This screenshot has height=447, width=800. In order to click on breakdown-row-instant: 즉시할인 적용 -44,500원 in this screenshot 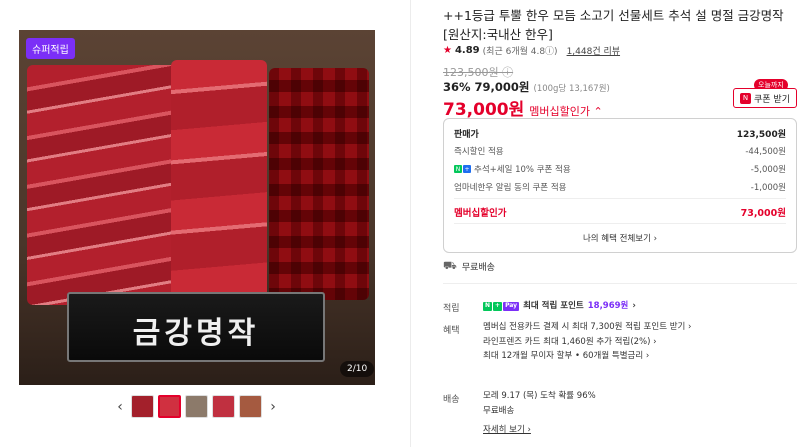, I will do `click(620, 151)`.